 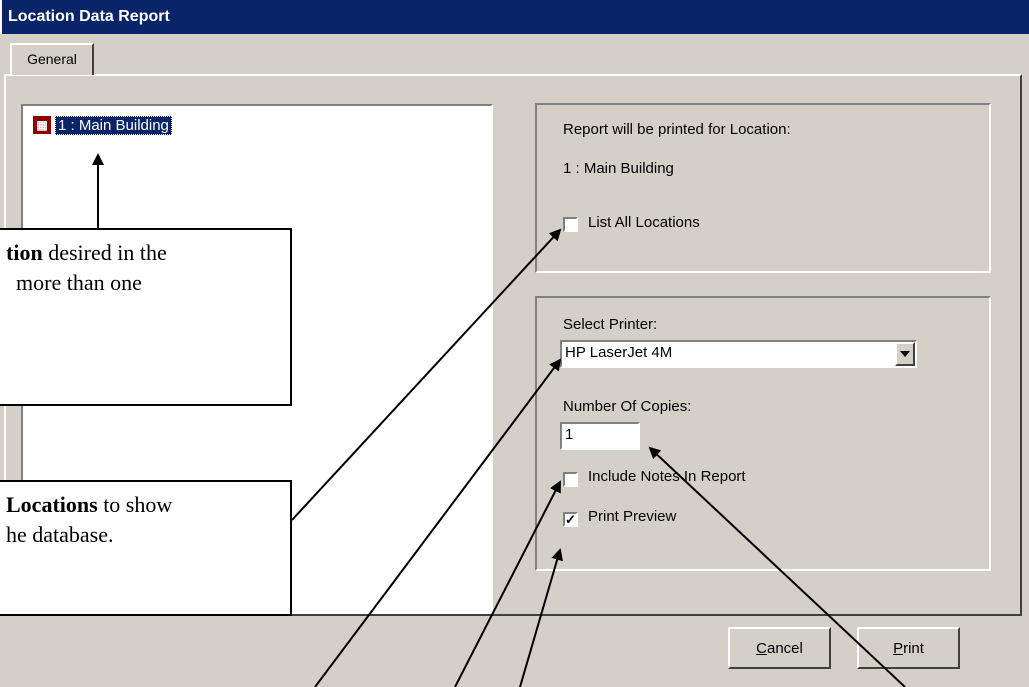 I want to click on tree-item-label: 1 : Main Building, so click(x=113, y=125).